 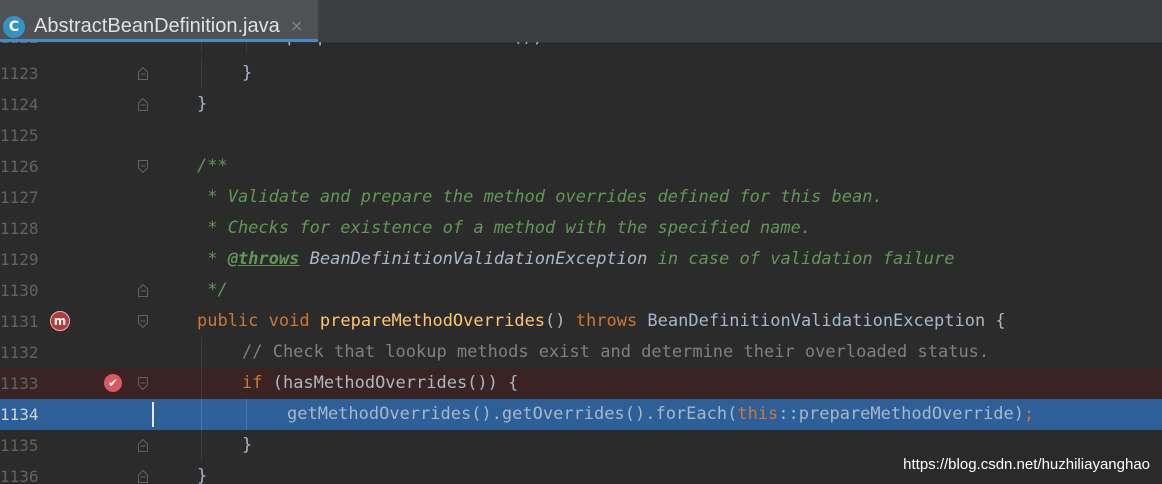 What do you see at coordinates (263, 259) in the screenshot?
I see `doc-tag: @throws` at bounding box center [263, 259].